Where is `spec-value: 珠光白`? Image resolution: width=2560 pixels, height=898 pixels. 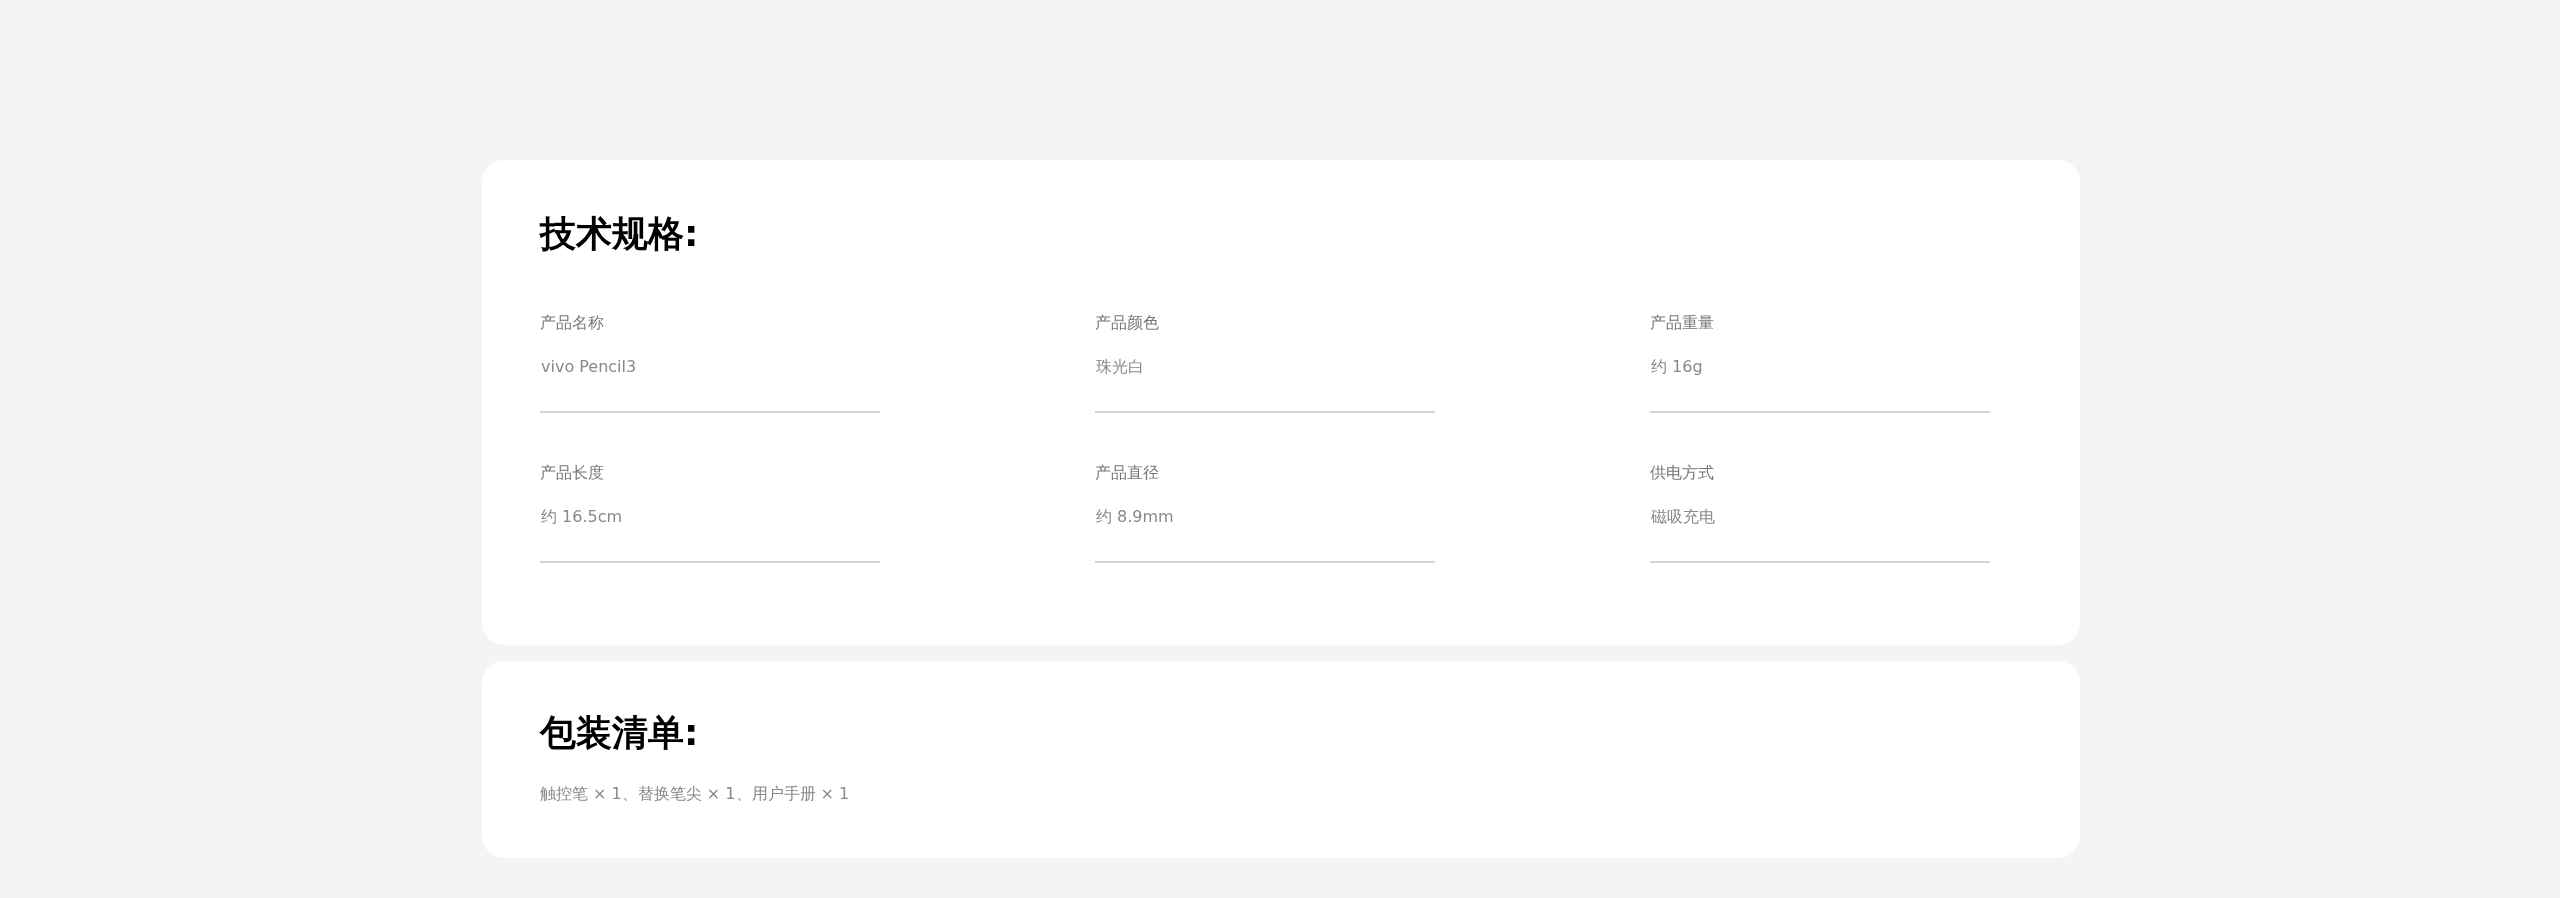 spec-value: 珠光白 is located at coordinates (1265, 385).